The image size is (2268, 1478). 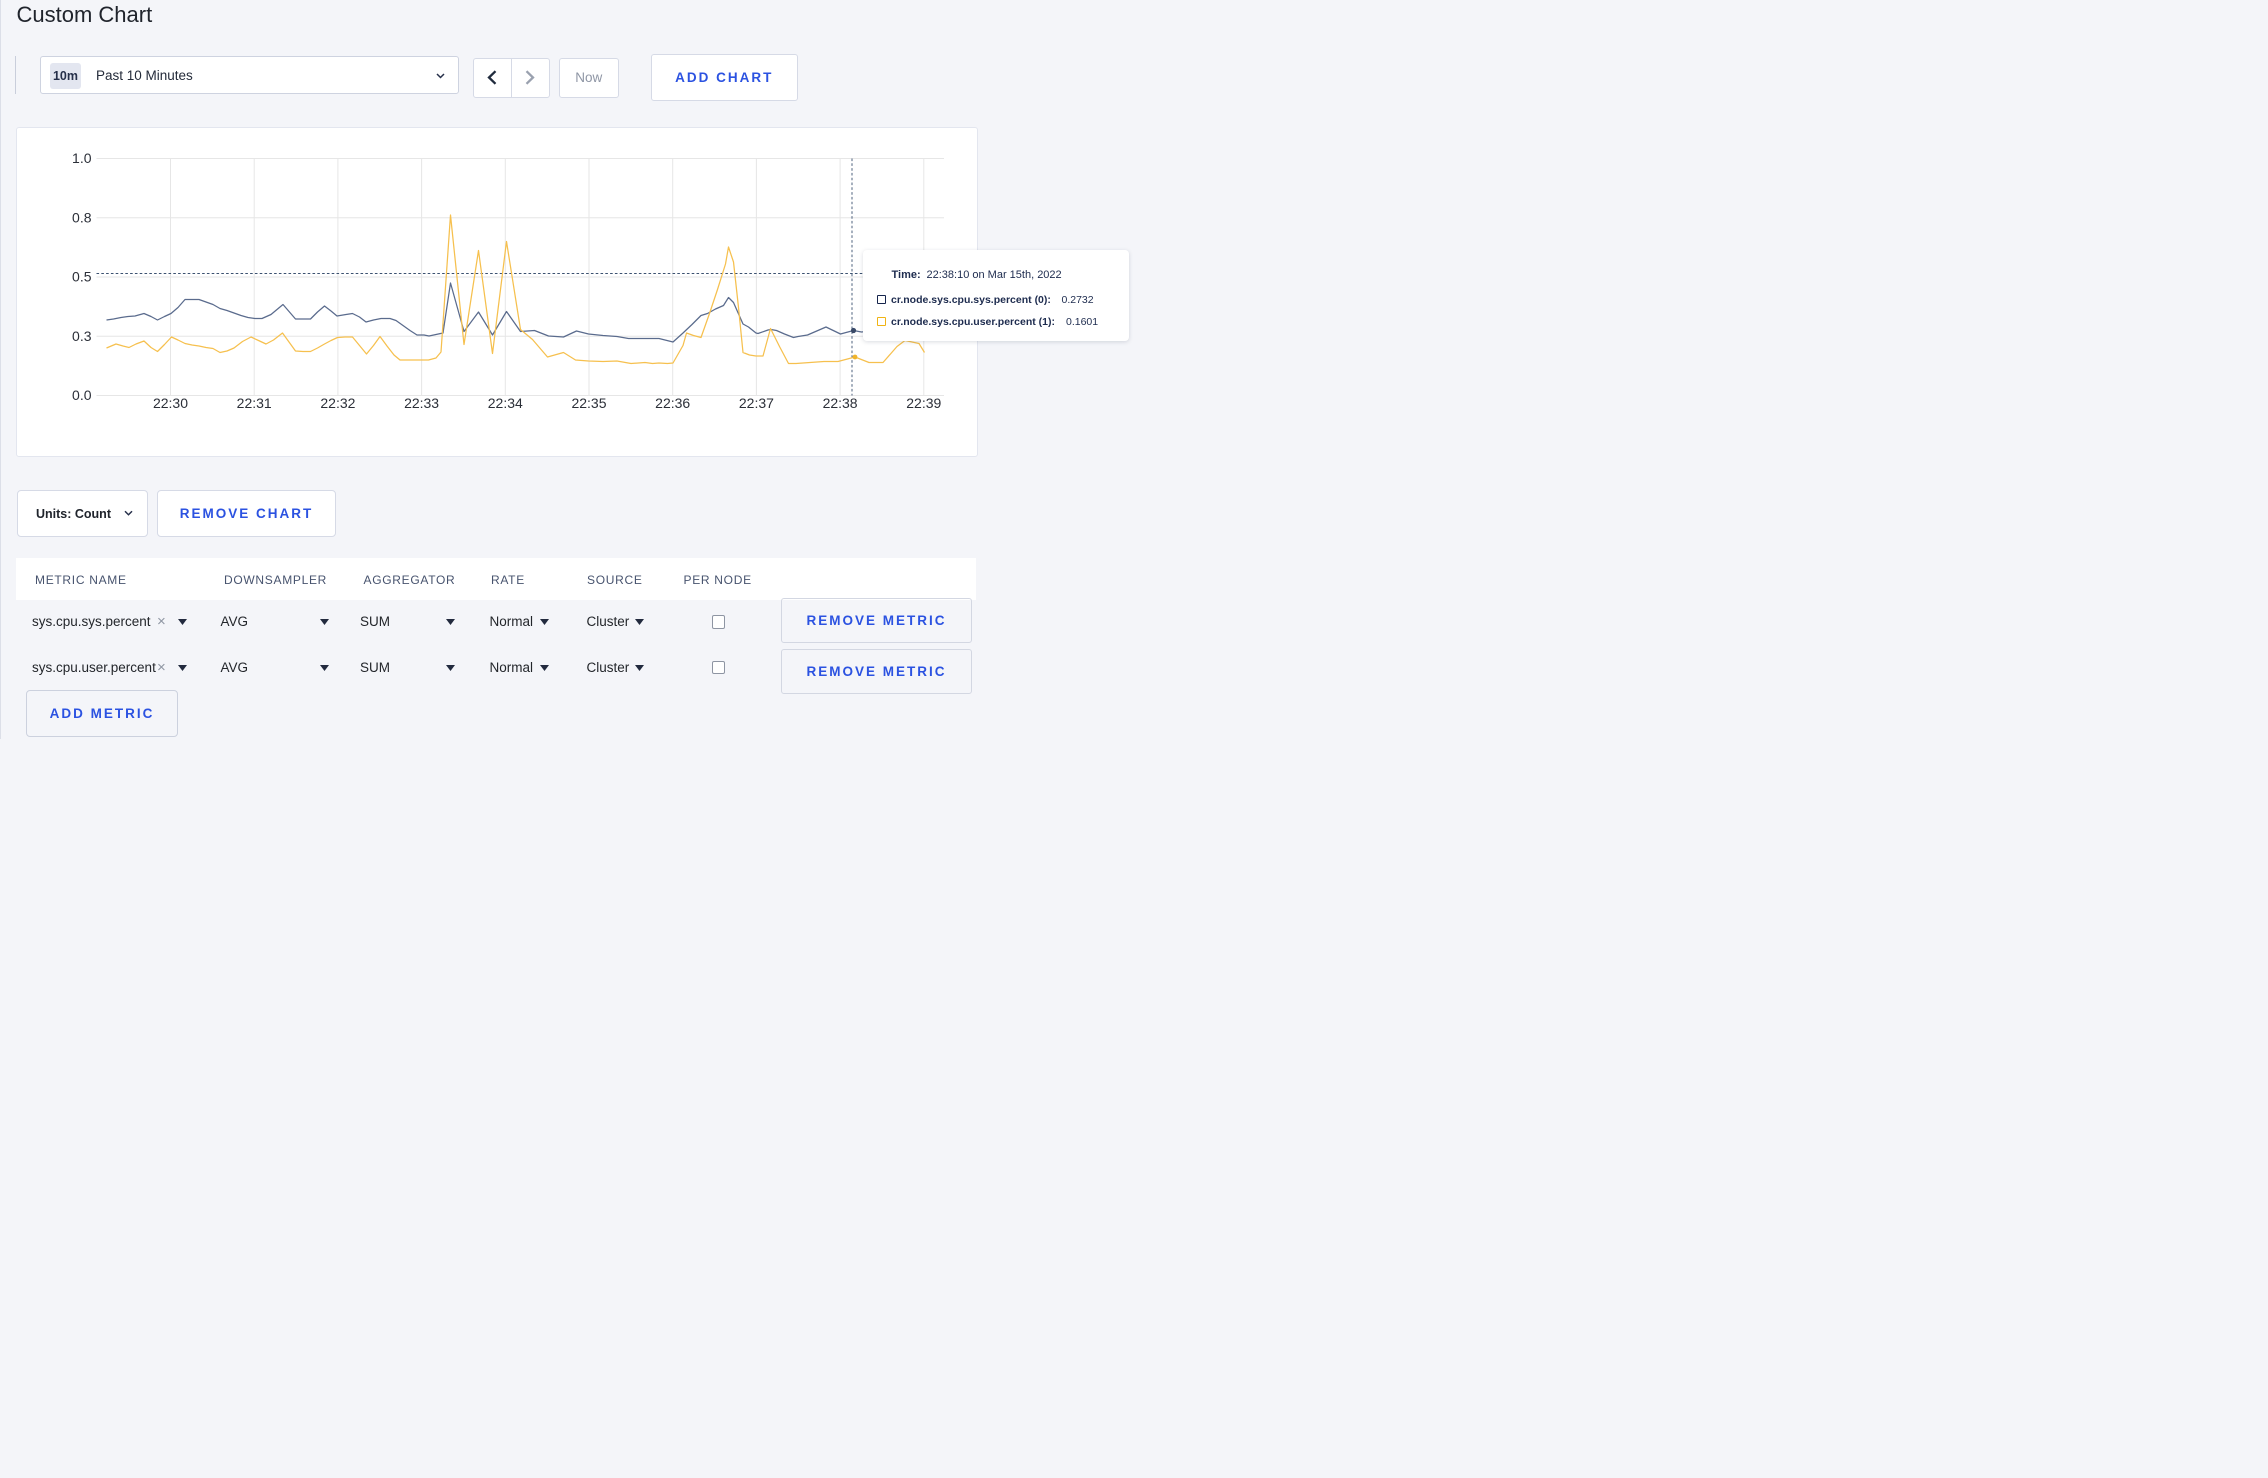 What do you see at coordinates (82, 335) in the screenshot?
I see `svg-text: 0.3` at bounding box center [82, 335].